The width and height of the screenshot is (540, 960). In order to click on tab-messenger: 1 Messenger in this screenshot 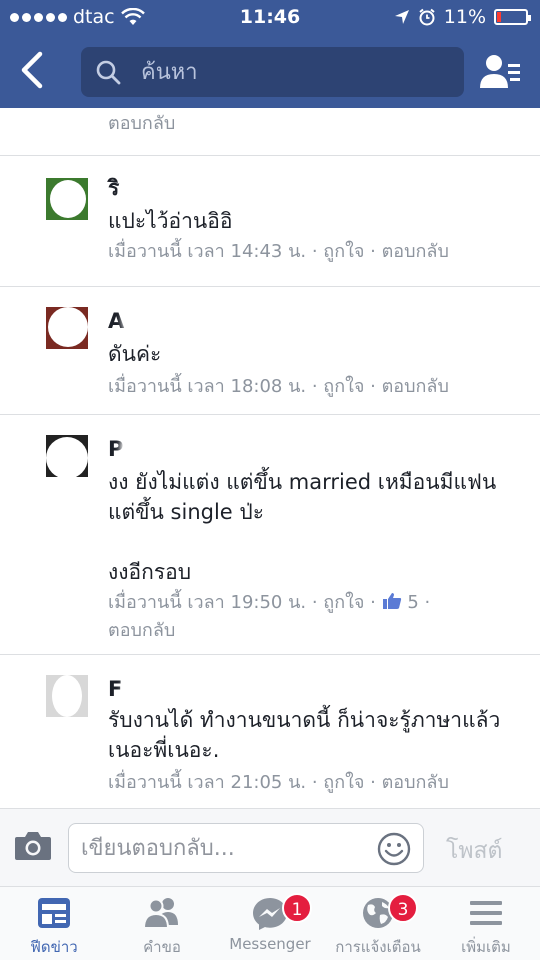, I will do `click(270, 923)`.